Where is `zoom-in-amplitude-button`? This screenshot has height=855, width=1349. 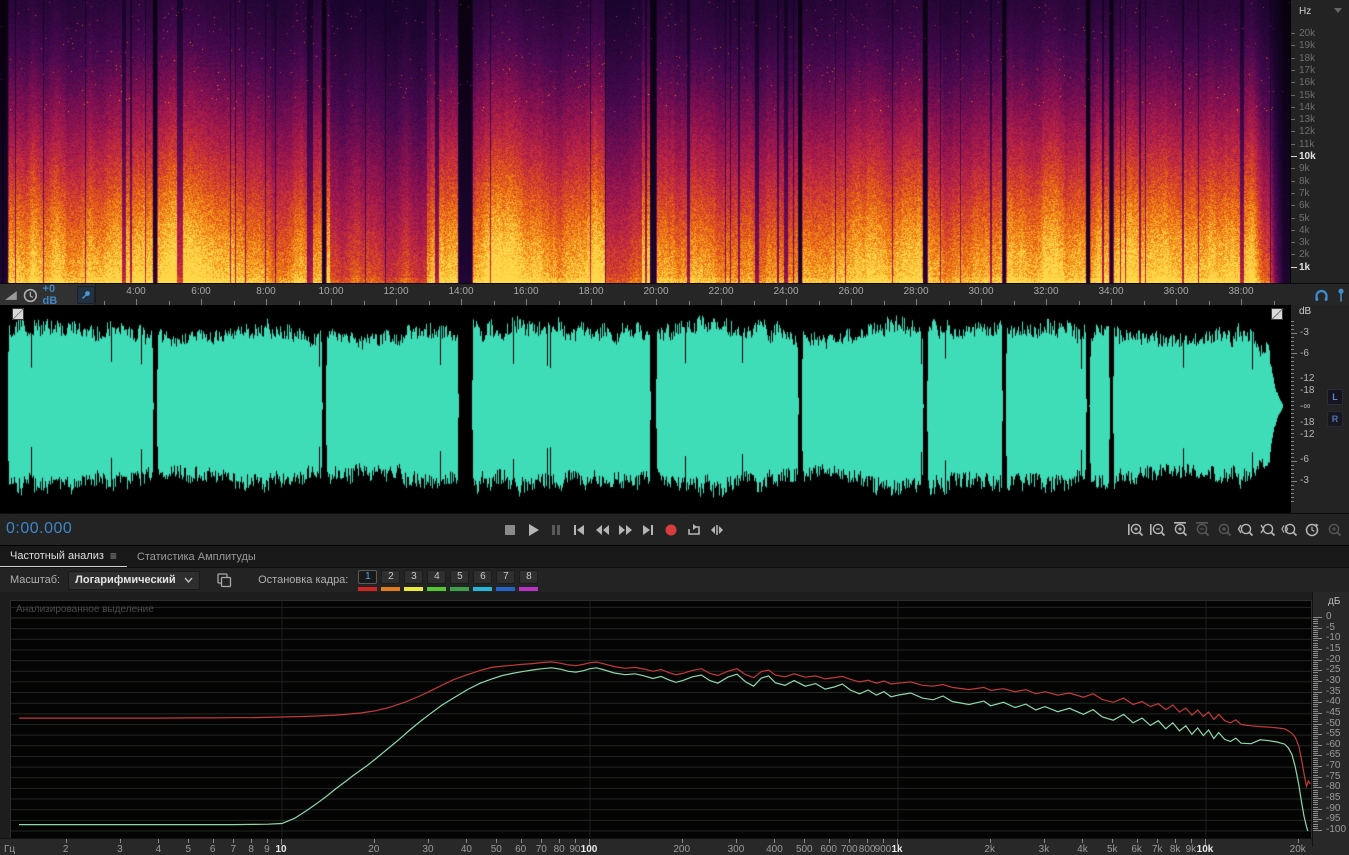 zoom-in-amplitude-button is located at coordinates (1135, 529).